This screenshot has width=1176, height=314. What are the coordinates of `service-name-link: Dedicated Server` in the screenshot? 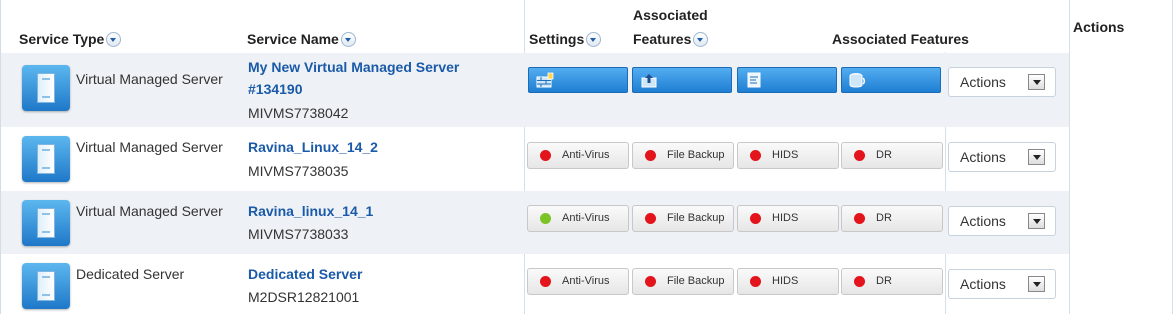 It's located at (305, 274).